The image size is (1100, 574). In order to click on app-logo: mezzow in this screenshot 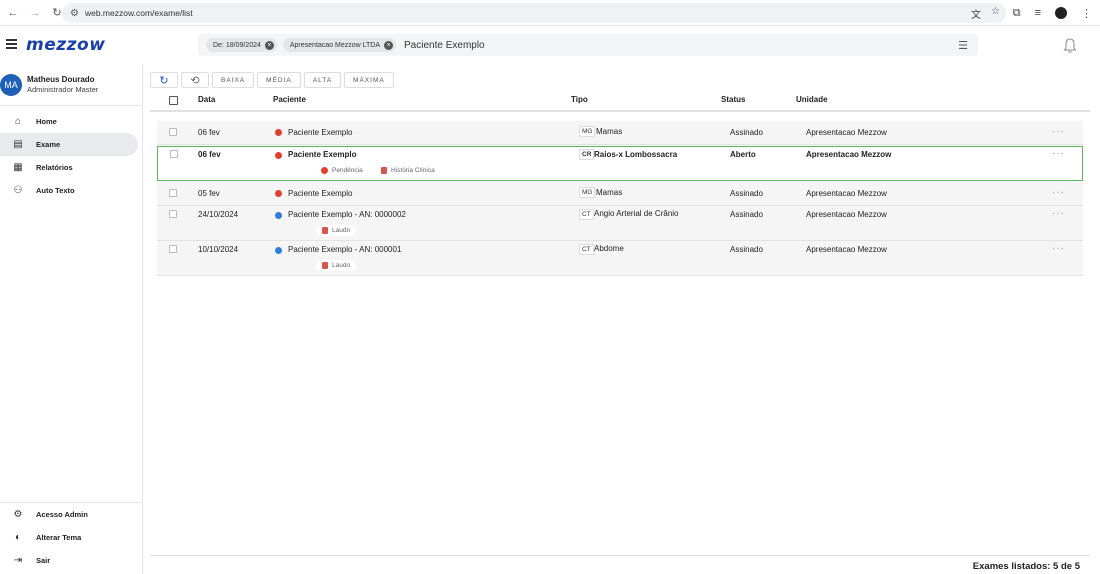, I will do `click(65, 45)`.